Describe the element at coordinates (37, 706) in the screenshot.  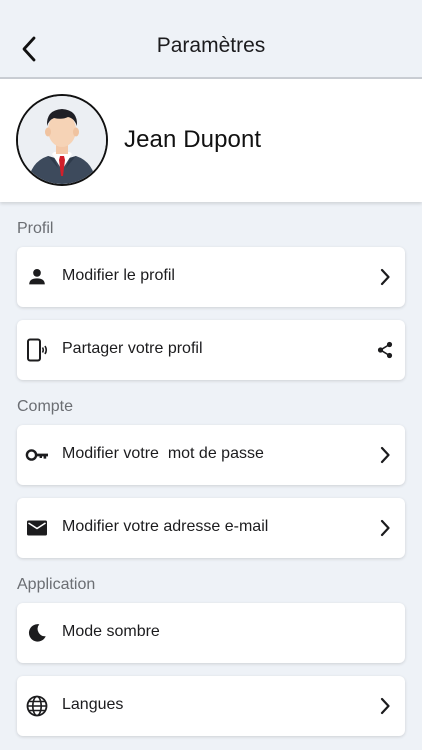
I see `globe-icon` at that location.